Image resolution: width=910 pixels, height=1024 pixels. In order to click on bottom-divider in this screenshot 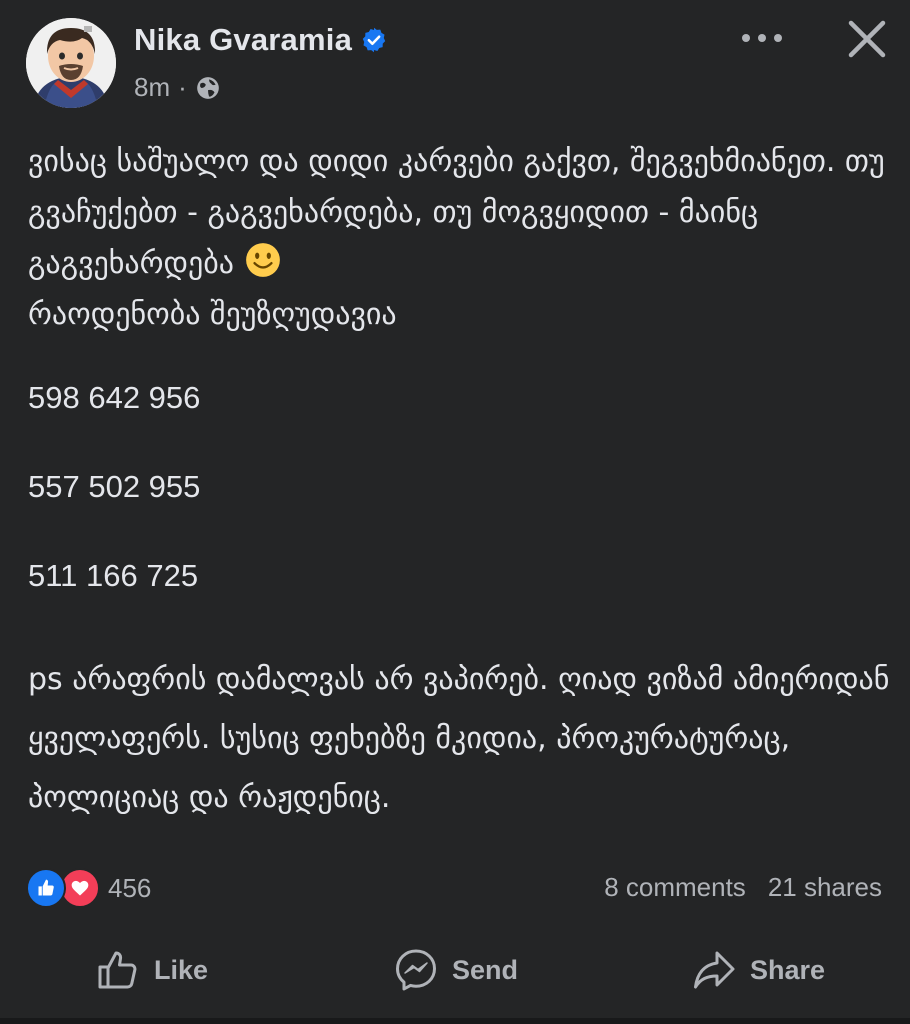, I will do `click(455, 1021)`.